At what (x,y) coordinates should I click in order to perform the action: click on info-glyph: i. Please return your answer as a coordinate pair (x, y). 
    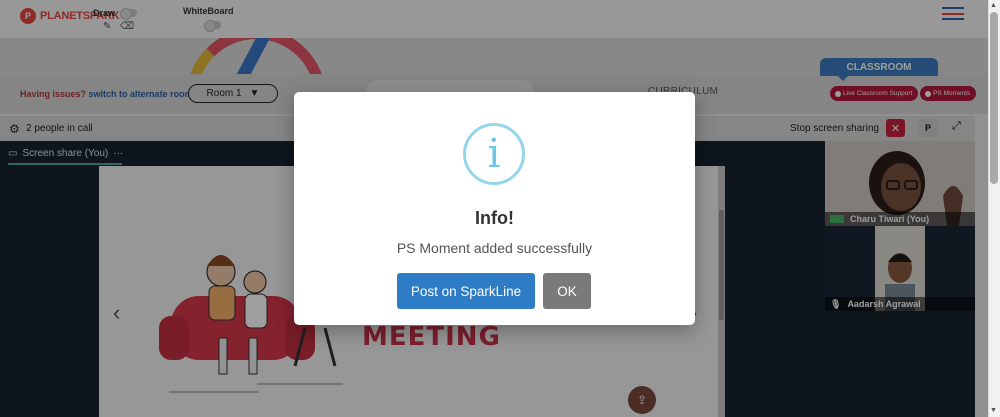
    Looking at the image, I should click on (494, 154).